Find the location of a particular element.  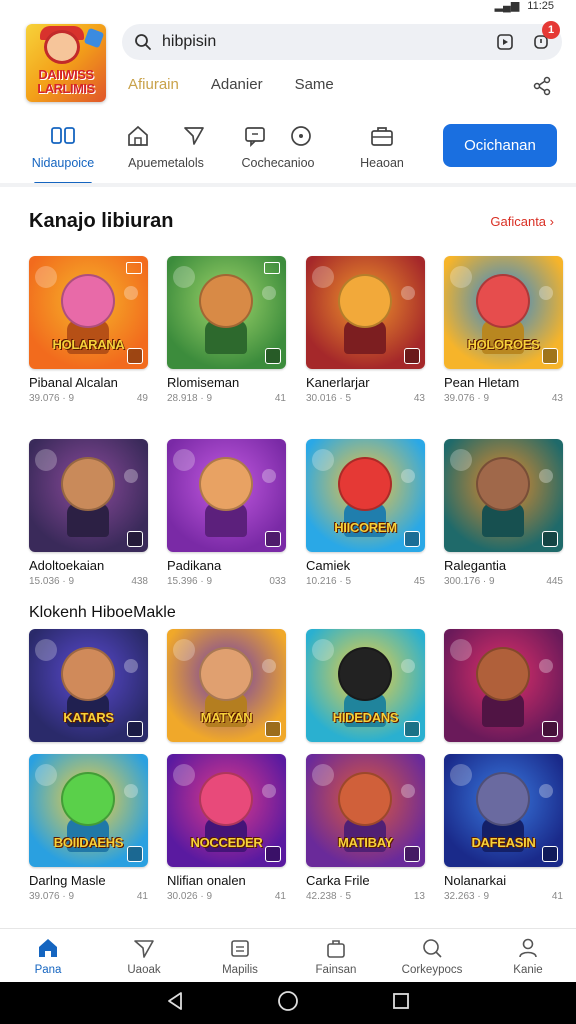

bag-icon is located at coordinates (336, 948).